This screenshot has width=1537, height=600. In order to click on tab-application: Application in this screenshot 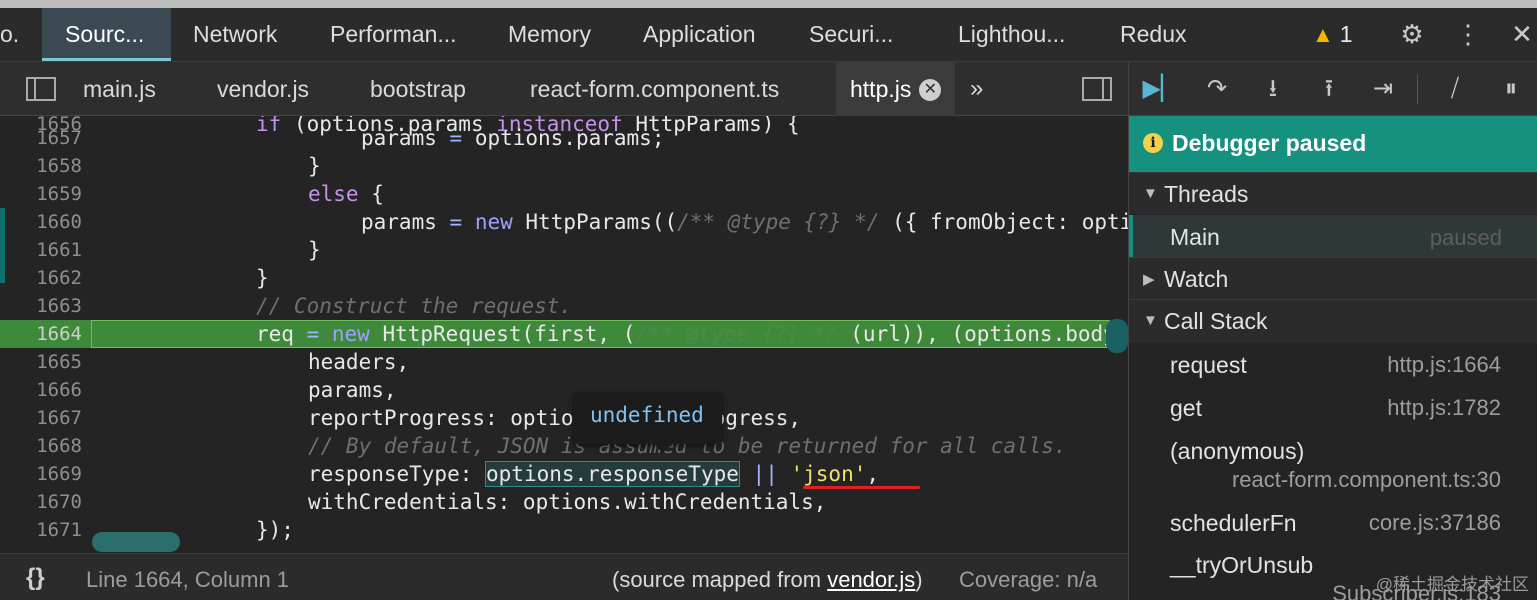, I will do `click(699, 34)`.